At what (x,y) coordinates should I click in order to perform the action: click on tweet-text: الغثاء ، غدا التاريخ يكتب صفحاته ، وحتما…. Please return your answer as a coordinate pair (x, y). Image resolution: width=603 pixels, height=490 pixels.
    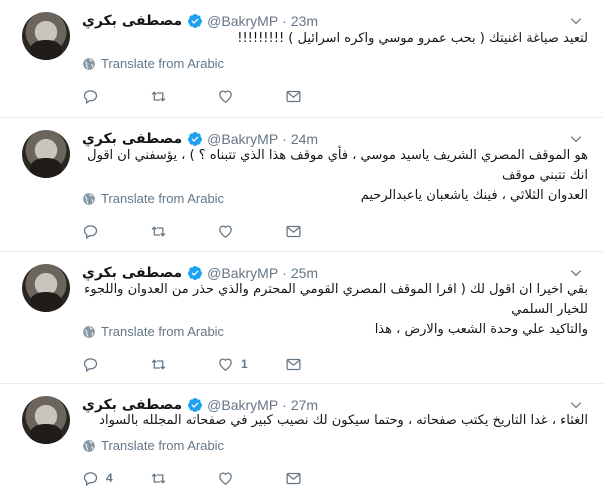
    Looking at the image, I should click on (335, 421).